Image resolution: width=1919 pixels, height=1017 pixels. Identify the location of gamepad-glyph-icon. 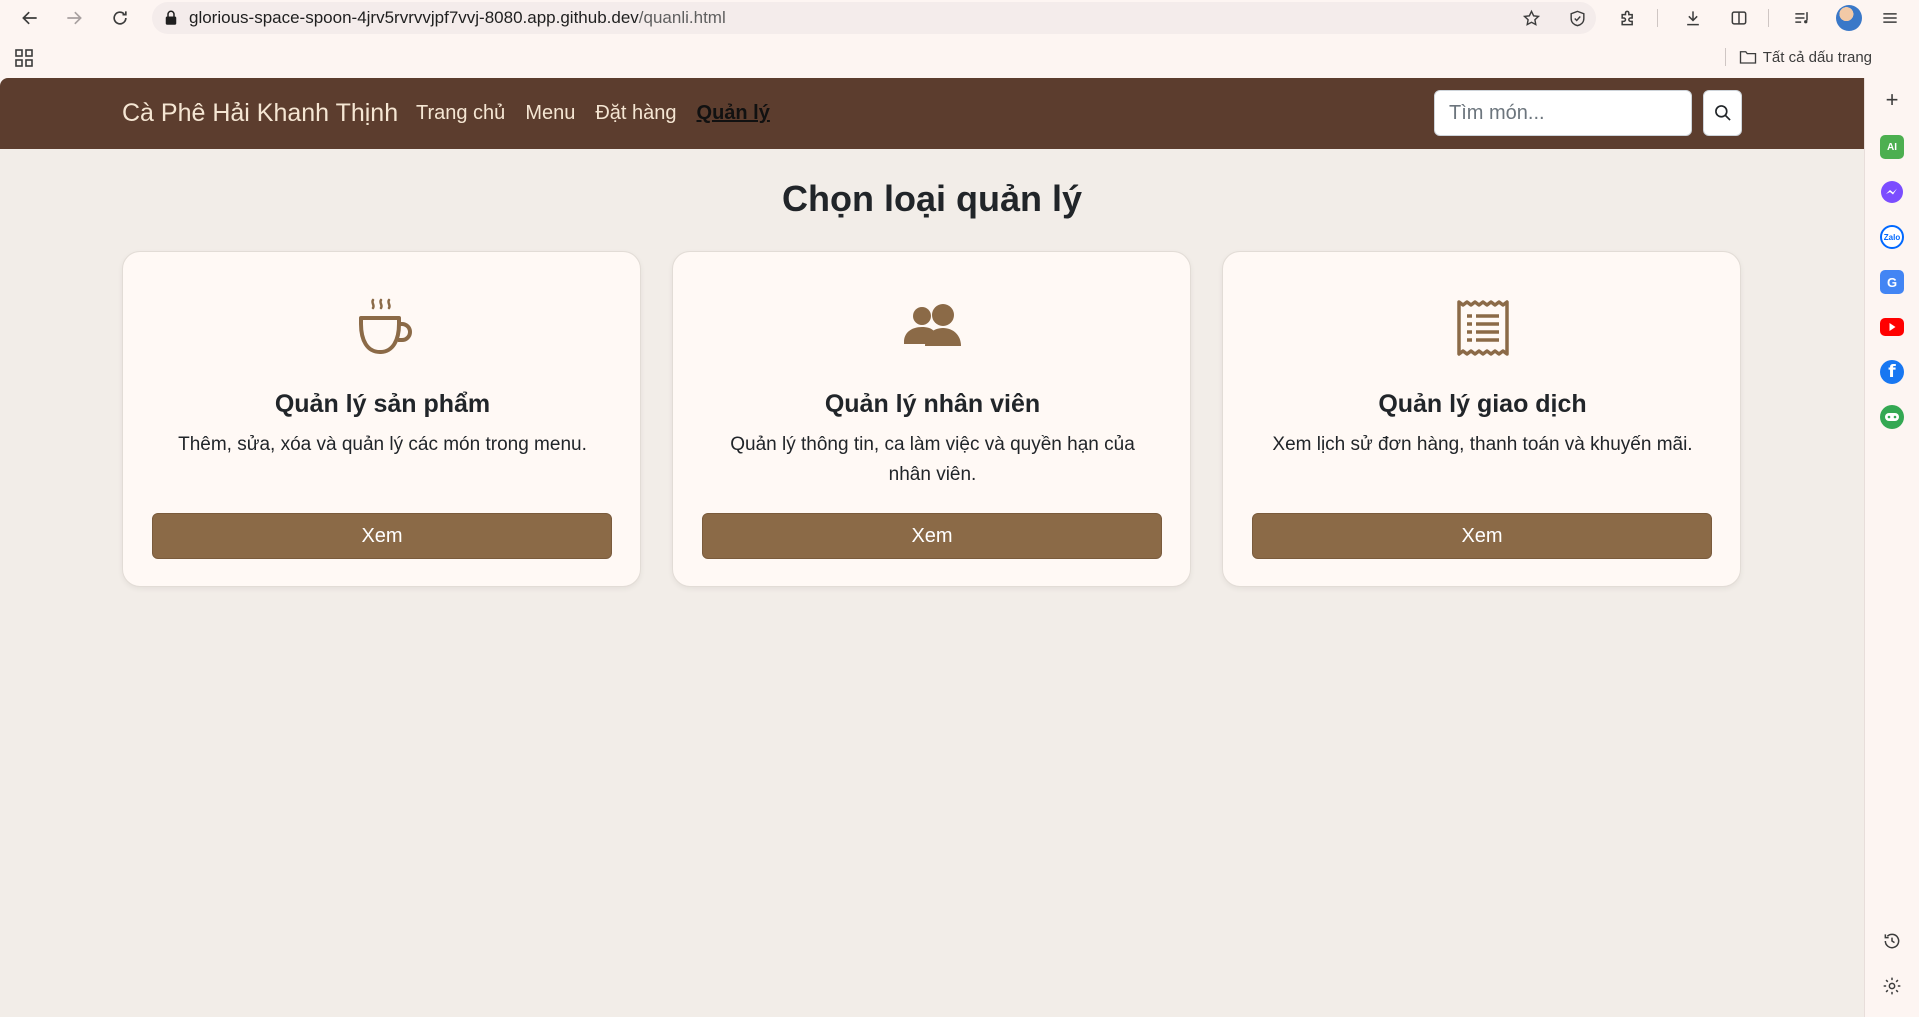
(1892, 417).